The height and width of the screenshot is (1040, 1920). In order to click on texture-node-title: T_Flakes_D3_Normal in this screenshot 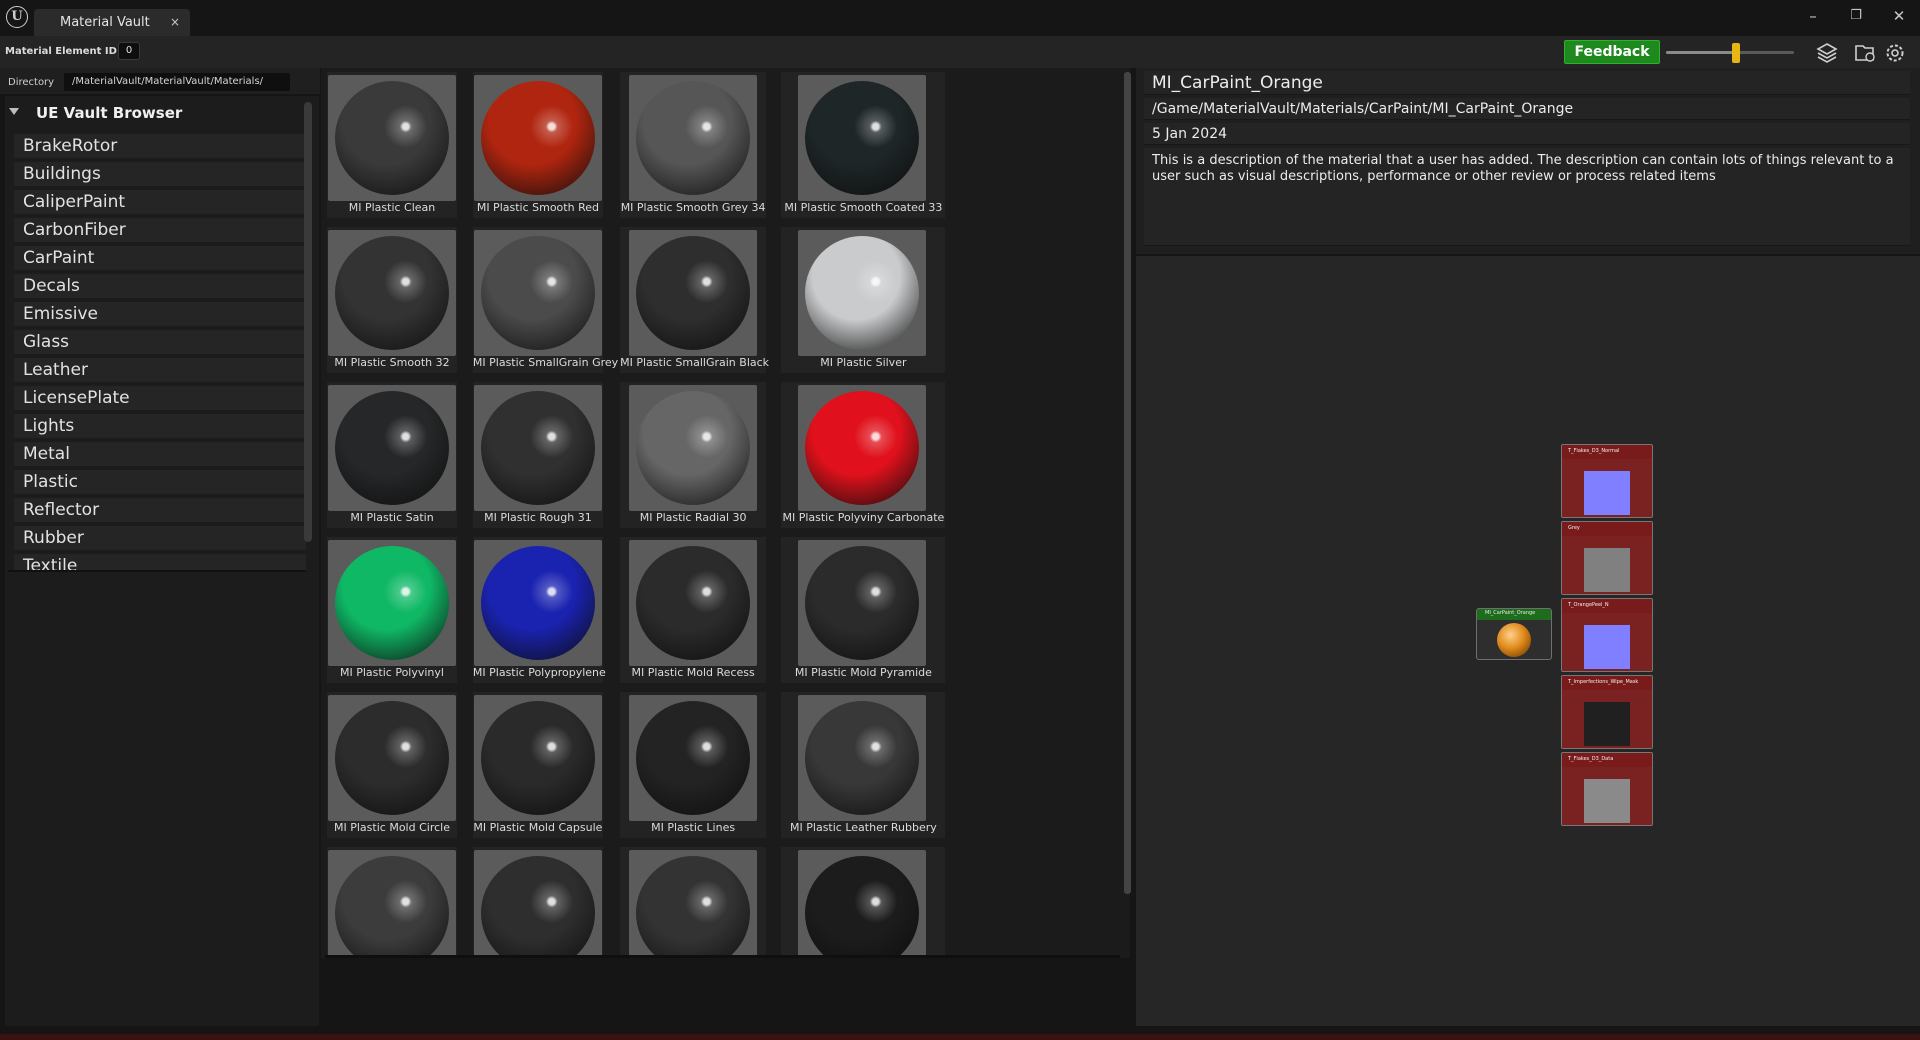, I will do `click(1607, 452)`.